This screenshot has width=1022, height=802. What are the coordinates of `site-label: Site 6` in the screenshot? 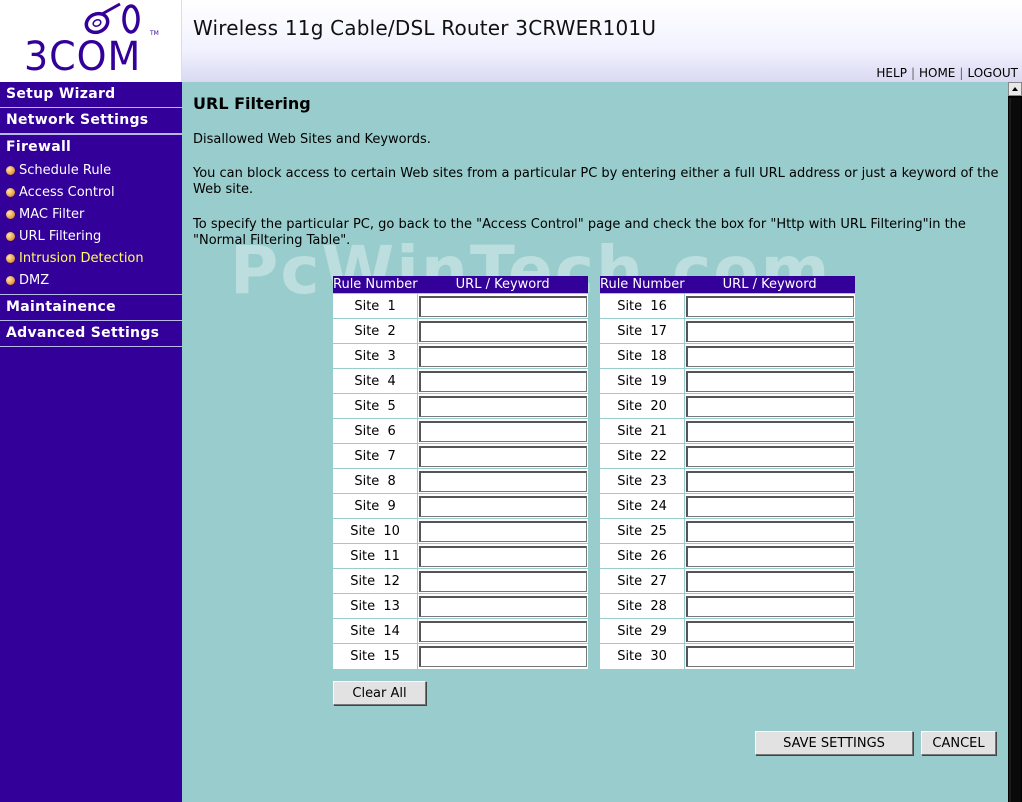 It's located at (376, 431).